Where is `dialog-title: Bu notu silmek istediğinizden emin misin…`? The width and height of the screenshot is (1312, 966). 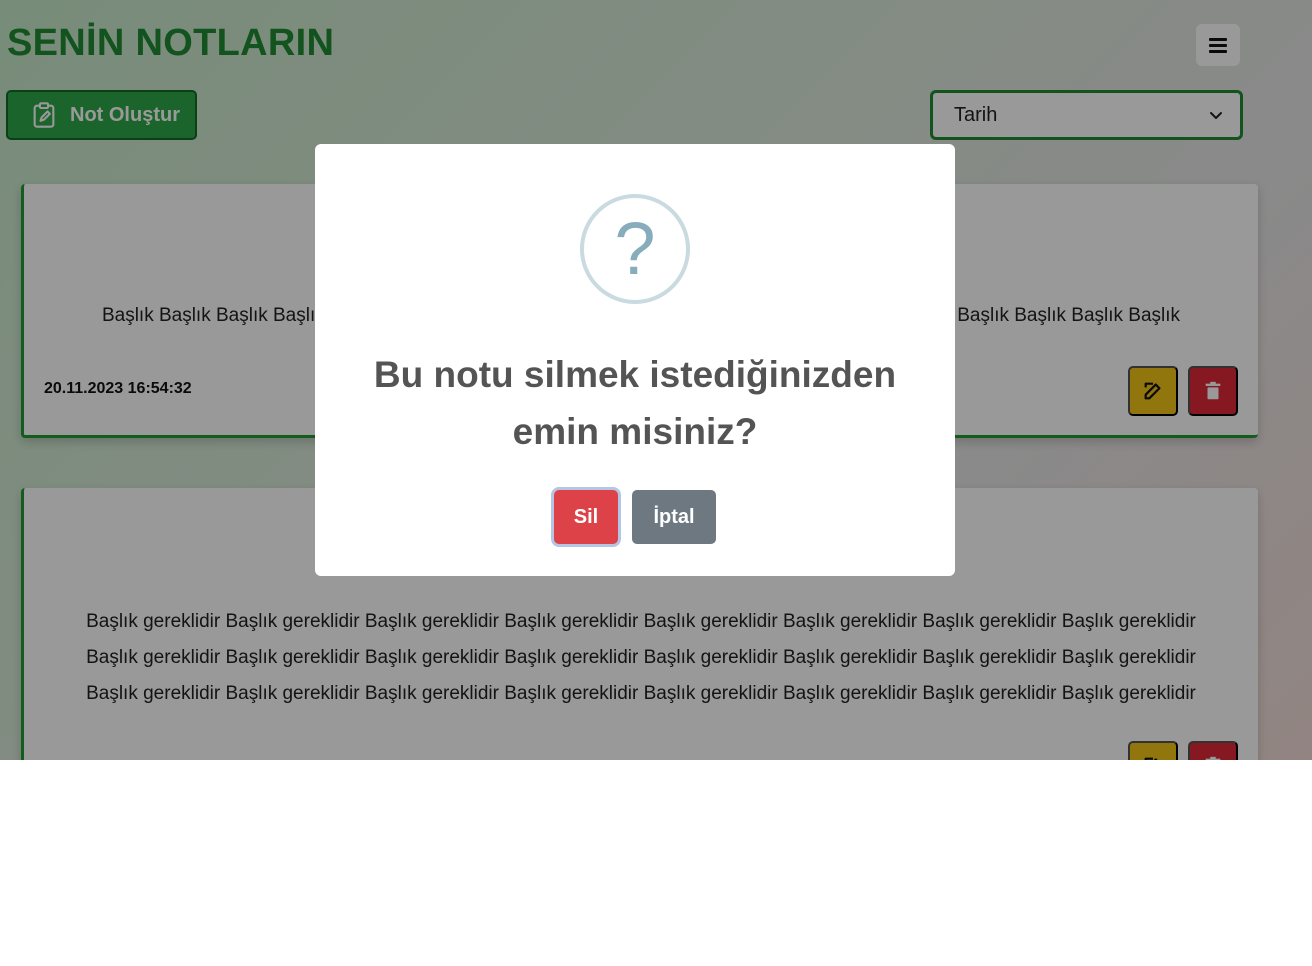 dialog-title: Bu notu silmek istediğinizden emin misin… is located at coordinates (635, 403).